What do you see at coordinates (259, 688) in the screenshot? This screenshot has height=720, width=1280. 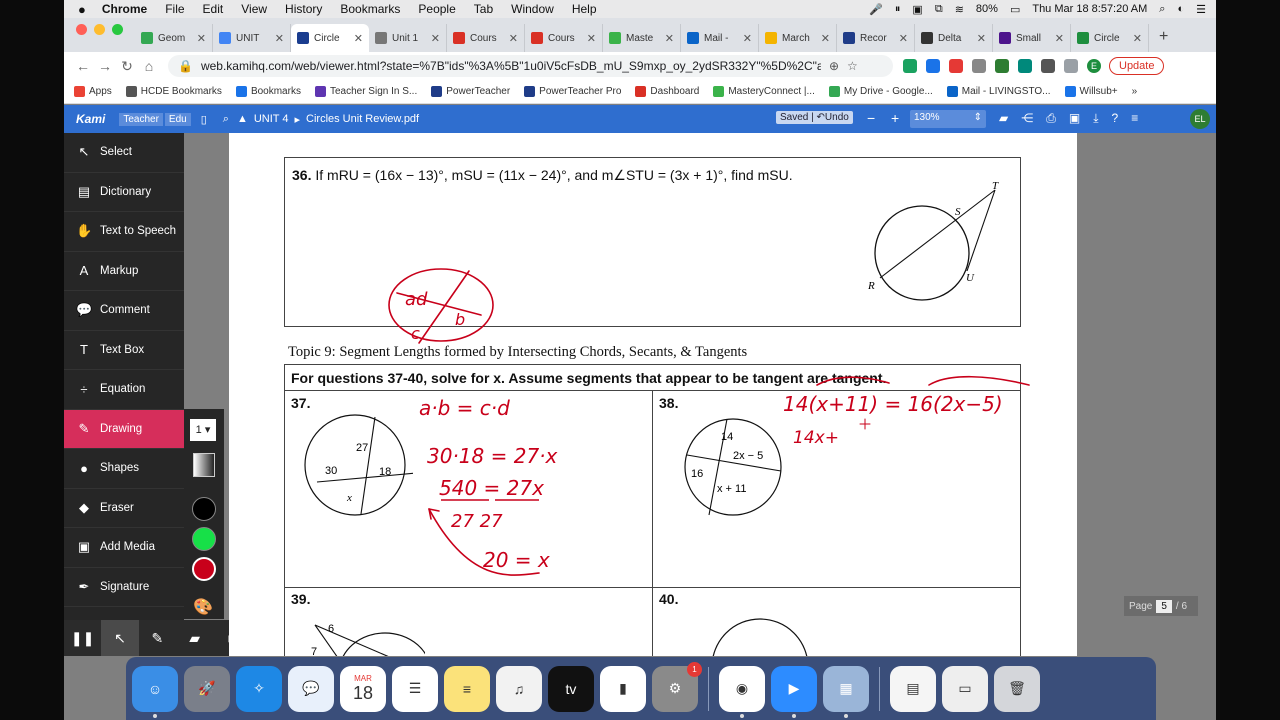 I see `dock-safari-icon: ✧` at bounding box center [259, 688].